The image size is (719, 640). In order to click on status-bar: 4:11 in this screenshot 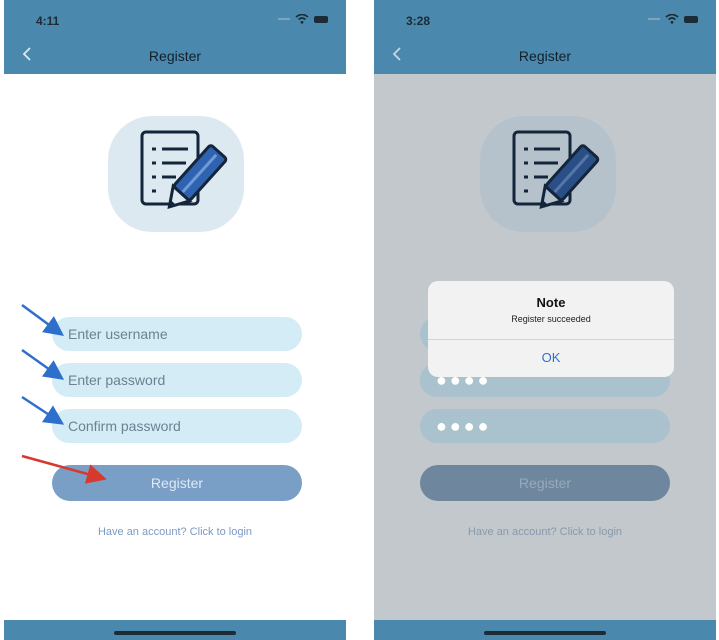, I will do `click(175, 19)`.